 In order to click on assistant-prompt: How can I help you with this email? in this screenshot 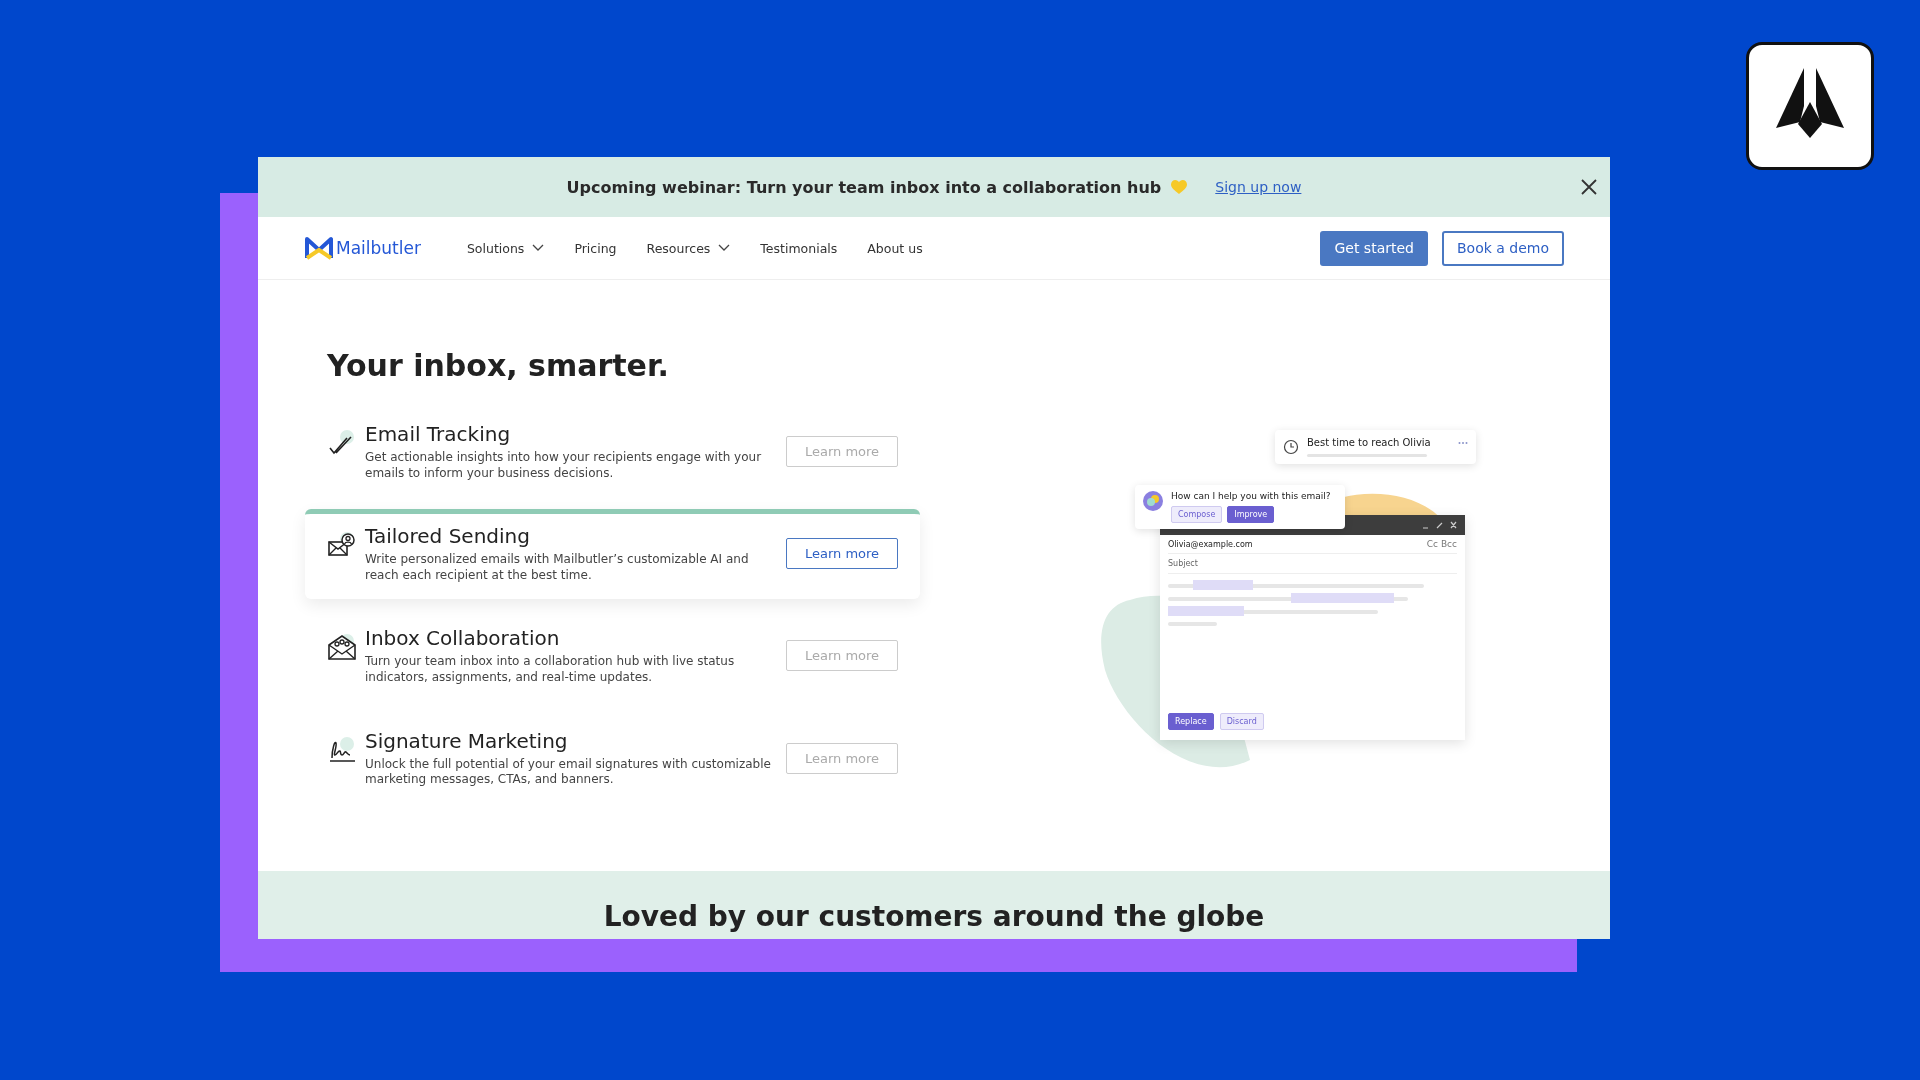, I will do `click(1251, 496)`.